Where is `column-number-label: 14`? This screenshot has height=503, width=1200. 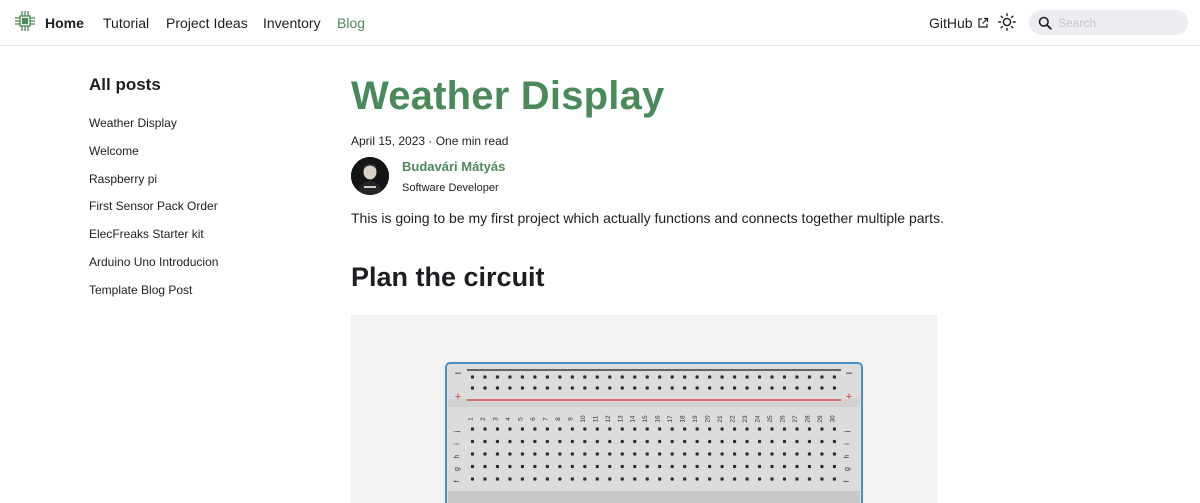 column-number-label: 14 is located at coordinates (633, 419).